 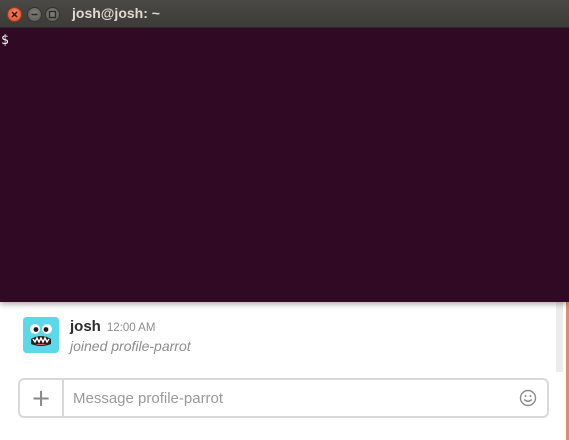 I want to click on message-timestamp: 12:00 AM, so click(x=131, y=328).